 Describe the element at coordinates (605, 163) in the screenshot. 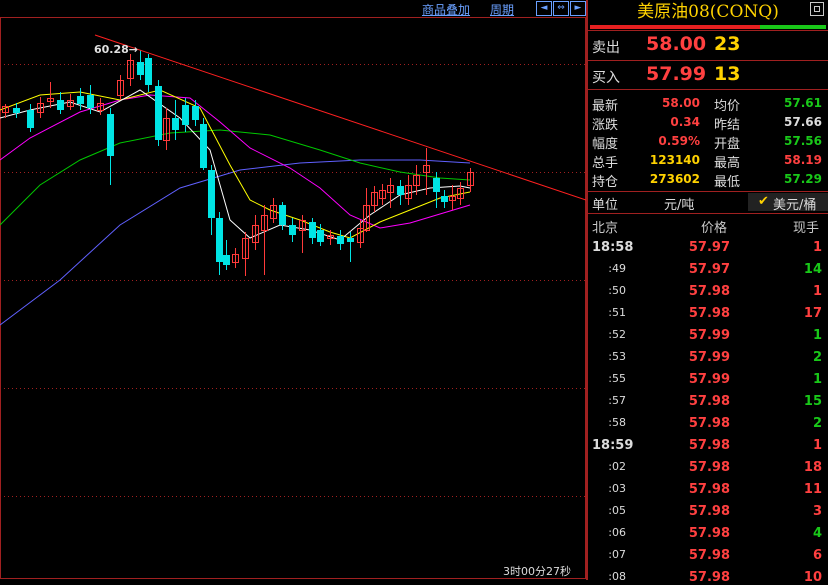

I see `stat-label: 总手` at that location.